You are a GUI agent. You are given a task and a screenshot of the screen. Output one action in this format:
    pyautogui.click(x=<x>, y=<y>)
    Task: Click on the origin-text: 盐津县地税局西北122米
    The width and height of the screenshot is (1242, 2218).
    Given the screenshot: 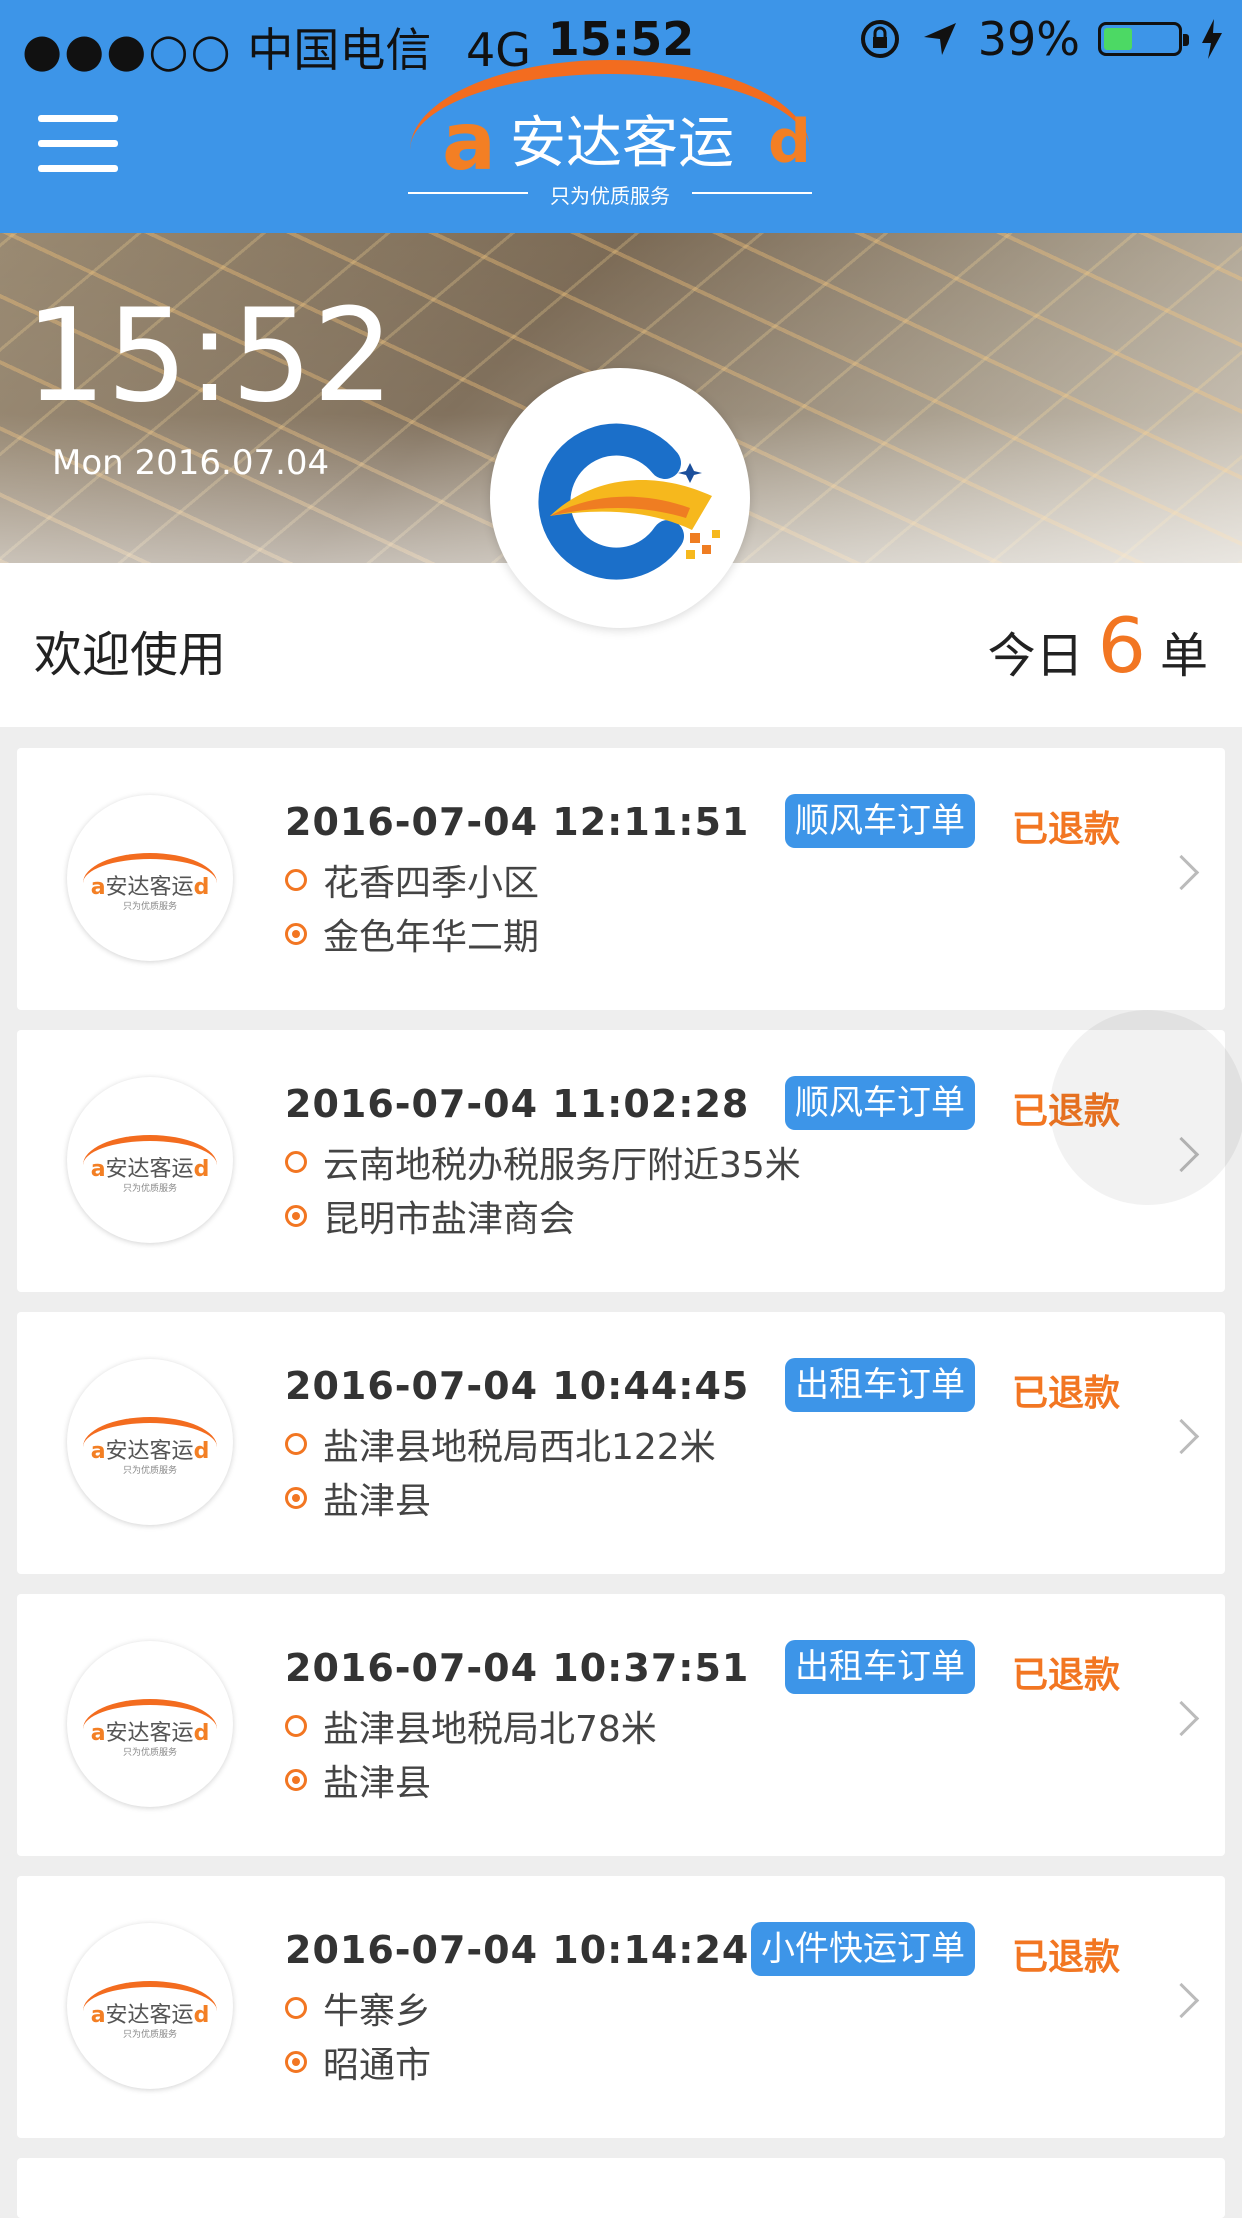 What is the action you would take?
    pyautogui.click(x=519, y=1447)
    